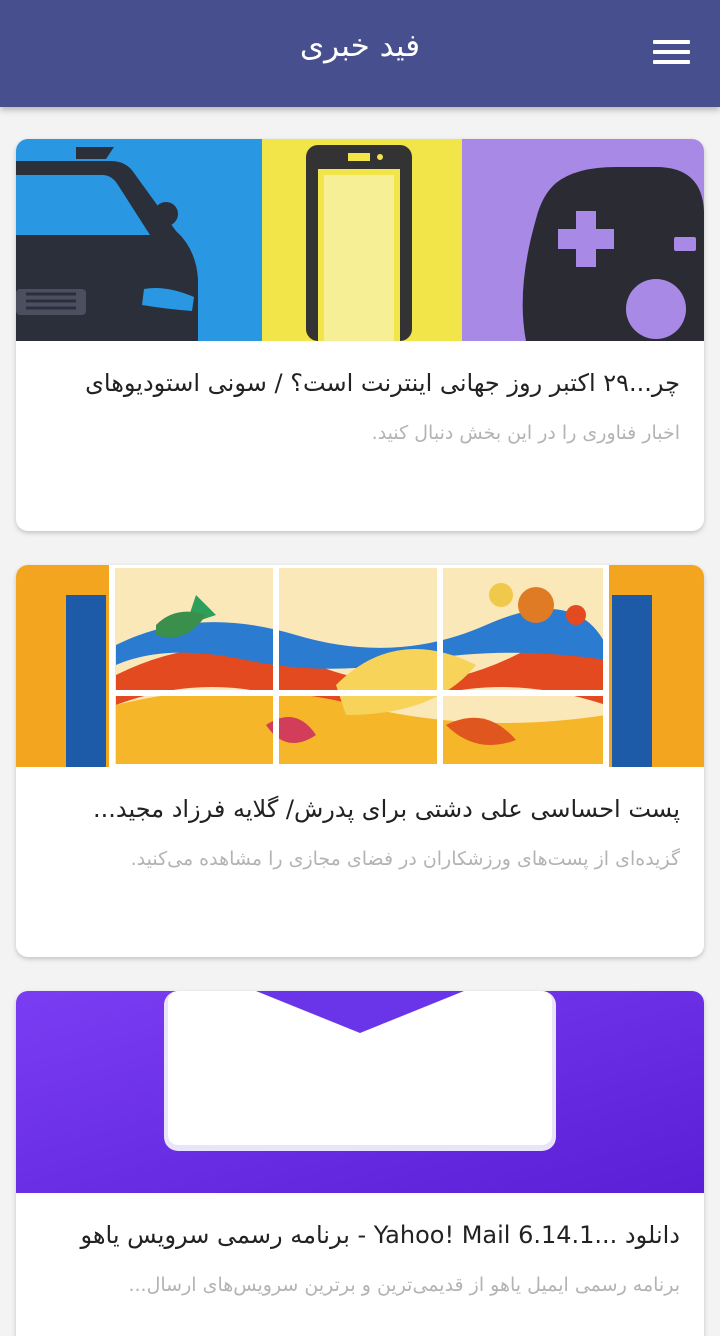  What do you see at coordinates (359, 243) in the screenshot?
I see `phone-icon` at bounding box center [359, 243].